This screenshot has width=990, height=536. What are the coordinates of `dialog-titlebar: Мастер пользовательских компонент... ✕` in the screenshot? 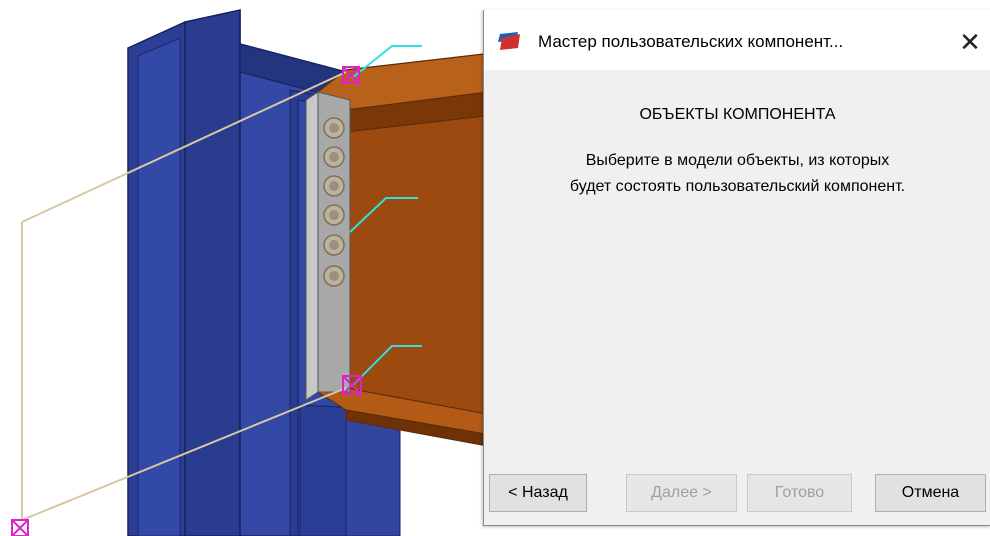 It's located at (737, 40).